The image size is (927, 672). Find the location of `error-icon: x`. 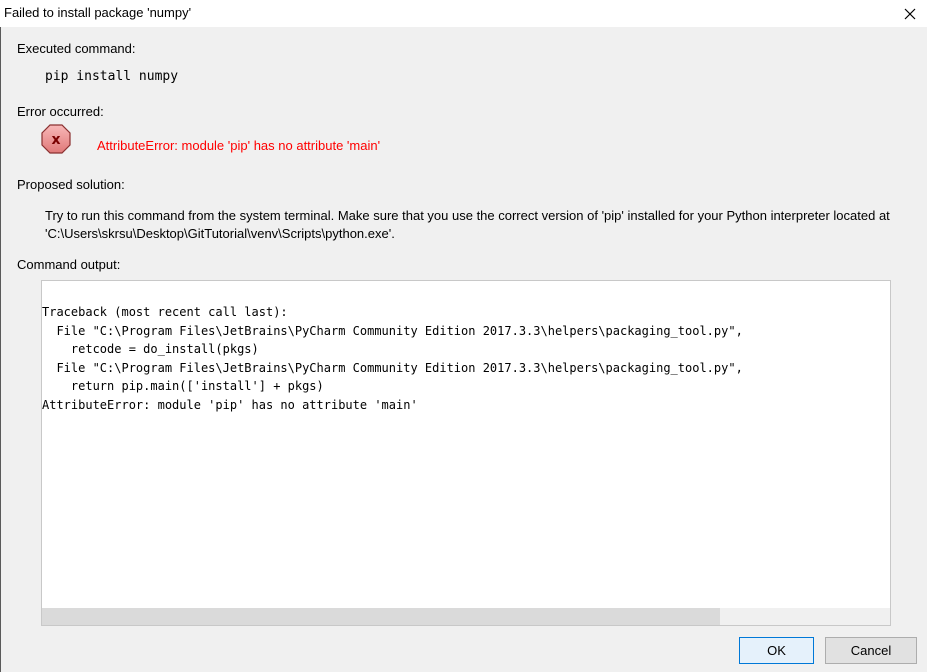

error-icon: x is located at coordinates (56, 139).